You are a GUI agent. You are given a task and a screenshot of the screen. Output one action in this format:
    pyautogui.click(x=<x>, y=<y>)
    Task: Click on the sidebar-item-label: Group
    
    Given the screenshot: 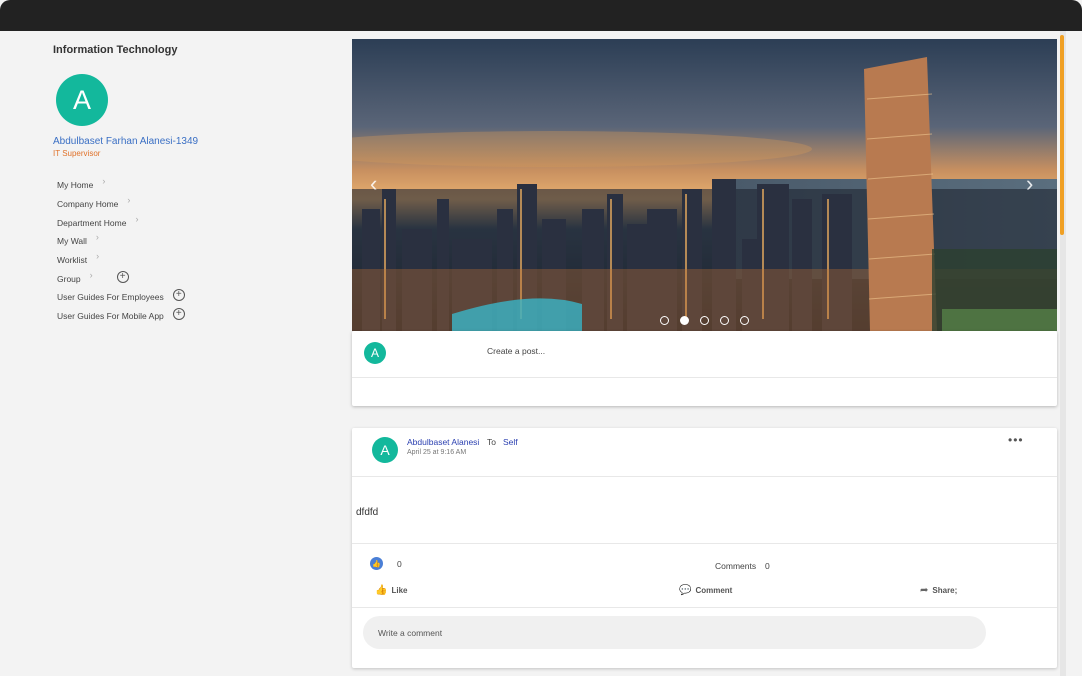 What is the action you would take?
    pyautogui.click(x=69, y=278)
    